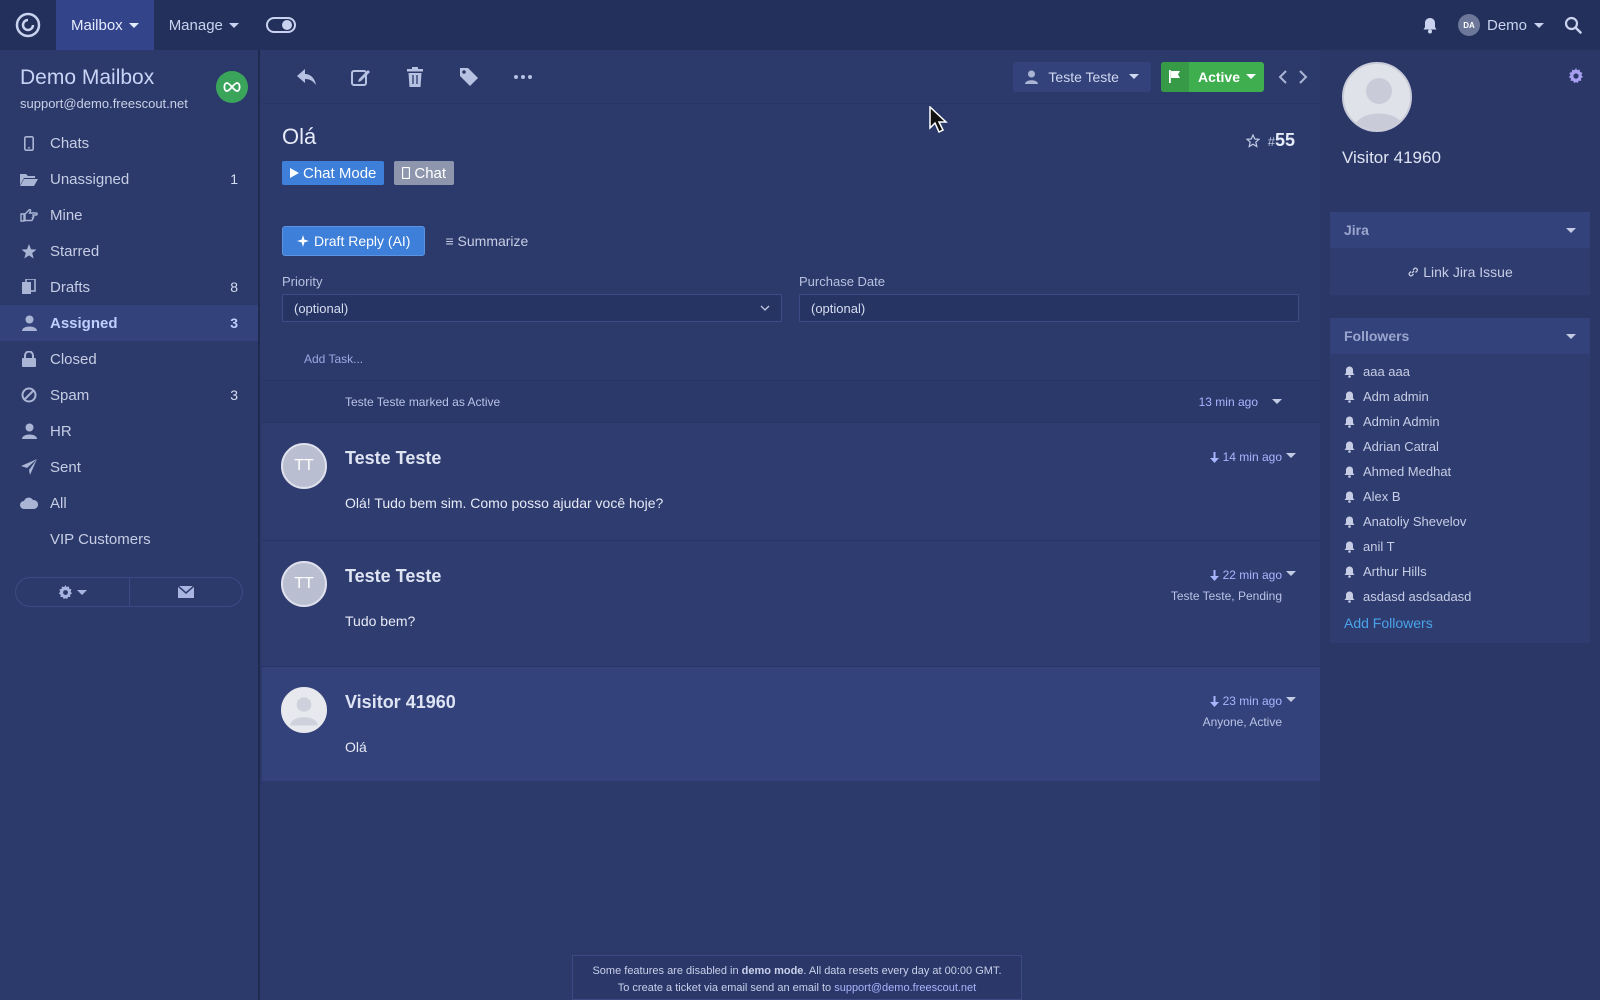 The height and width of the screenshot is (1000, 1600). I want to click on chat-mode-tag: Chat Mode, so click(333, 173).